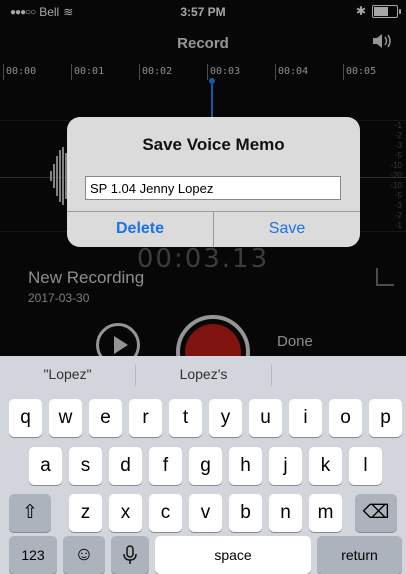  I want to click on emoji-key: ☺, so click(84, 555).